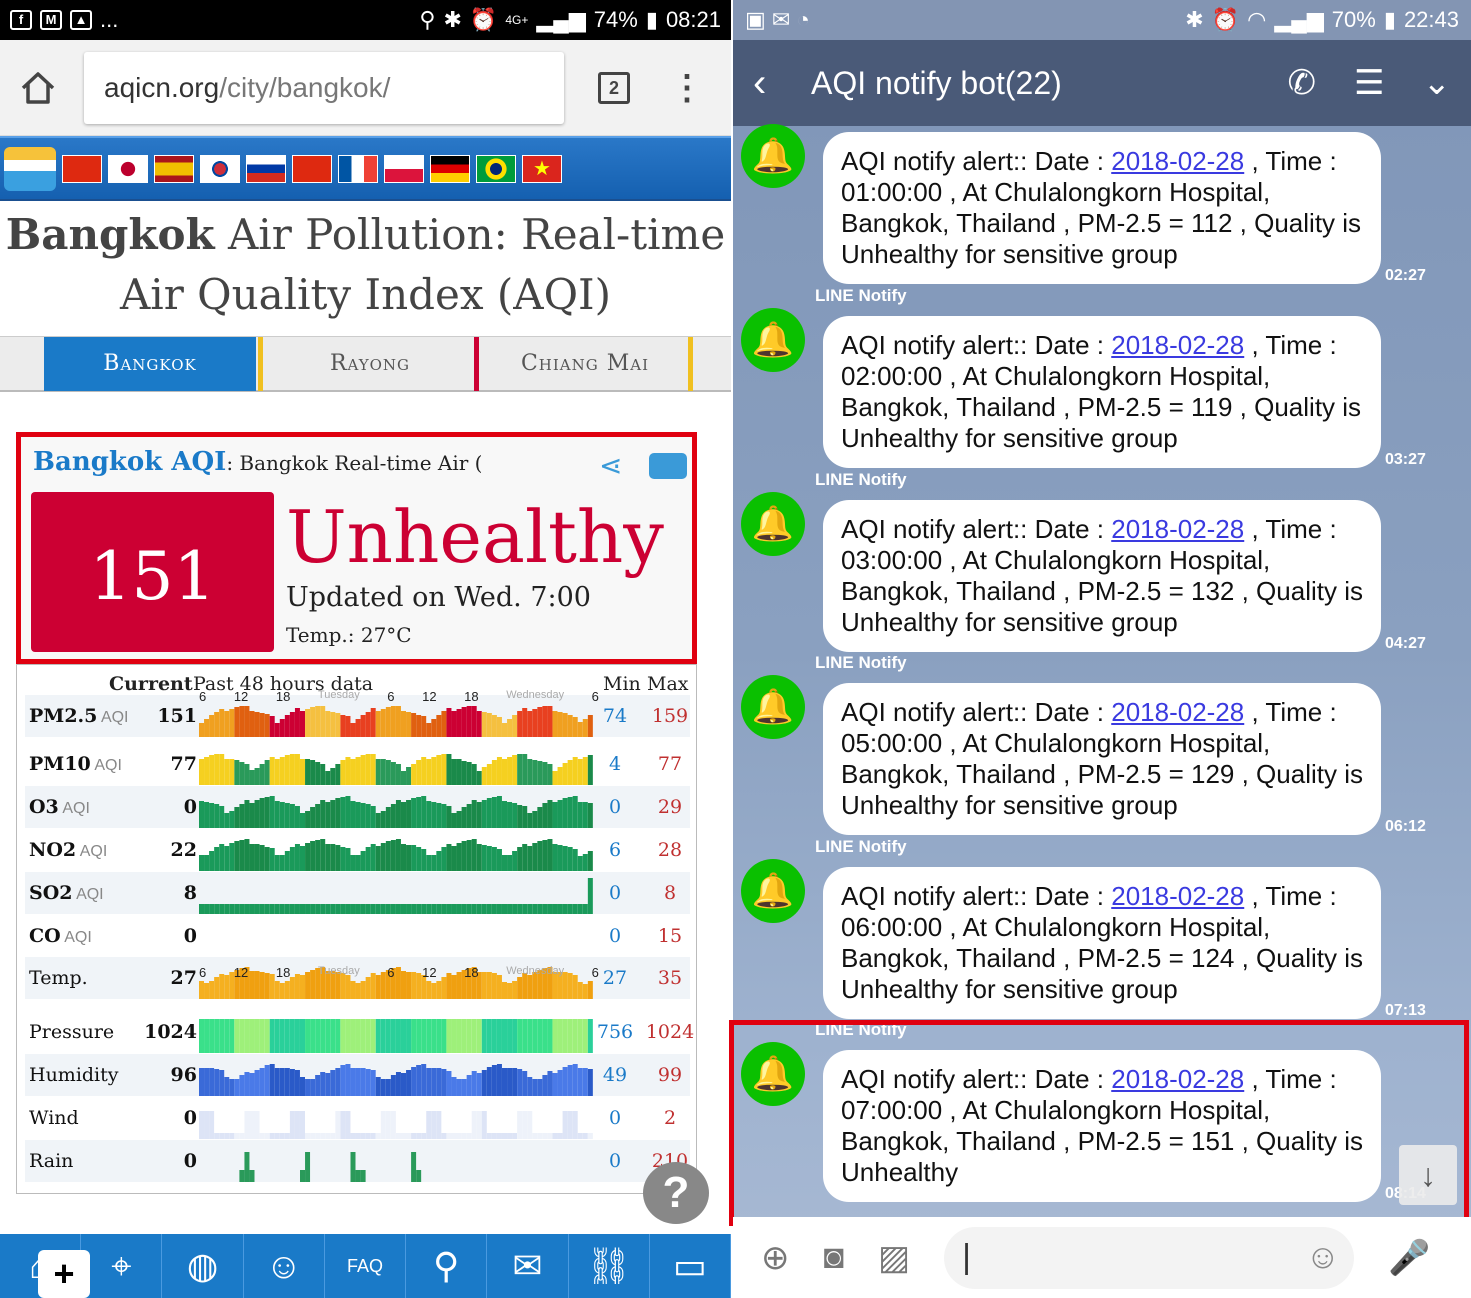 The width and height of the screenshot is (1471, 1298). What do you see at coordinates (358, 168) in the screenshot?
I see `flag-france` at bounding box center [358, 168].